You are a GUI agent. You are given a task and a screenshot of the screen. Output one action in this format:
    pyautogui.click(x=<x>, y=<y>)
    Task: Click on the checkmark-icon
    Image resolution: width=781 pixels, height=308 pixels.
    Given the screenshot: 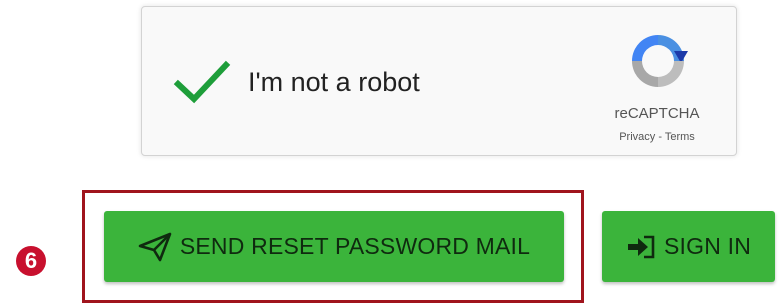 What is the action you would take?
    pyautogui.click(x=202, y=82)
    